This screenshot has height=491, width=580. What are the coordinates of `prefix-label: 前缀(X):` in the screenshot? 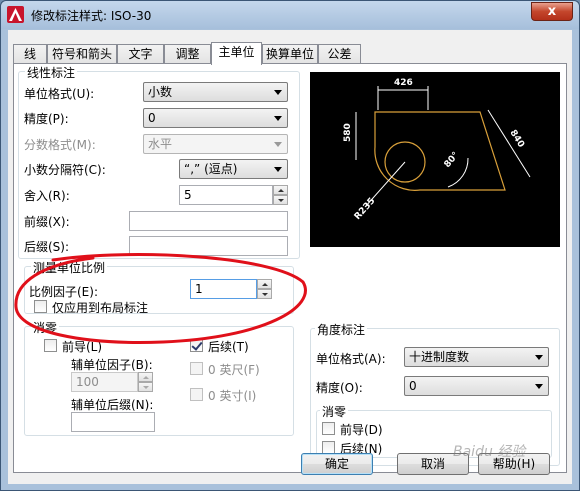 It's located at (47, 222).